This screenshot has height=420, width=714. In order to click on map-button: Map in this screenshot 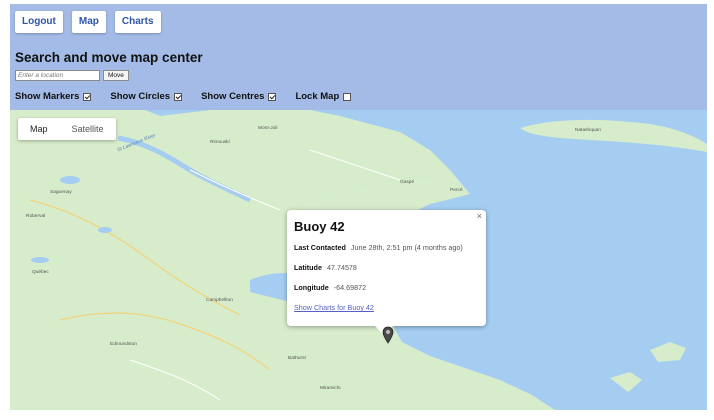, I will do `click(88, 22)`.